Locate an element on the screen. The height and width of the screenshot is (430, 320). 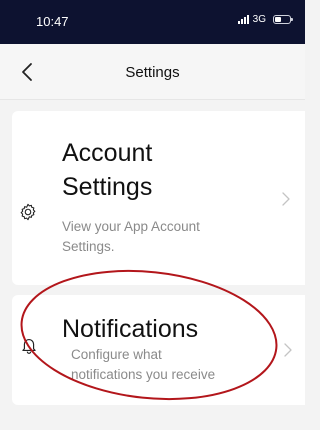
gear-icon is located at coordinates (28, 212).